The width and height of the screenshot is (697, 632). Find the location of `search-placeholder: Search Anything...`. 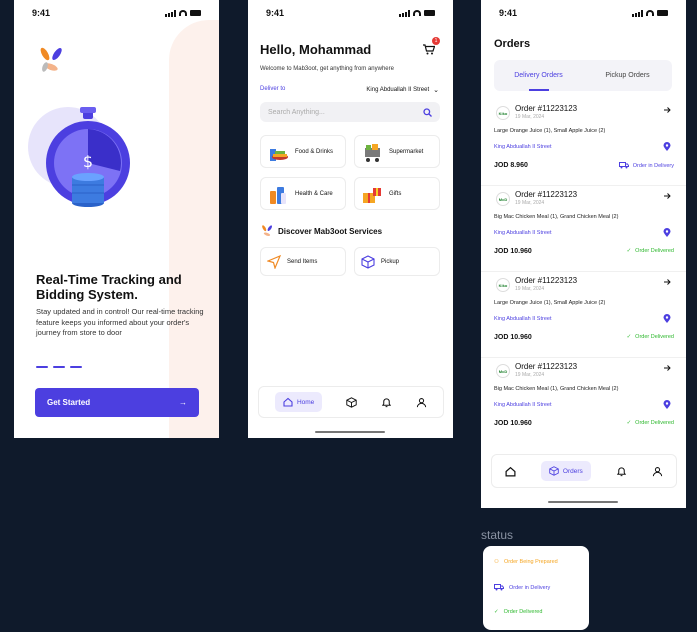

search-placeholder: Search Anything... is located at coordinates (296, 112).